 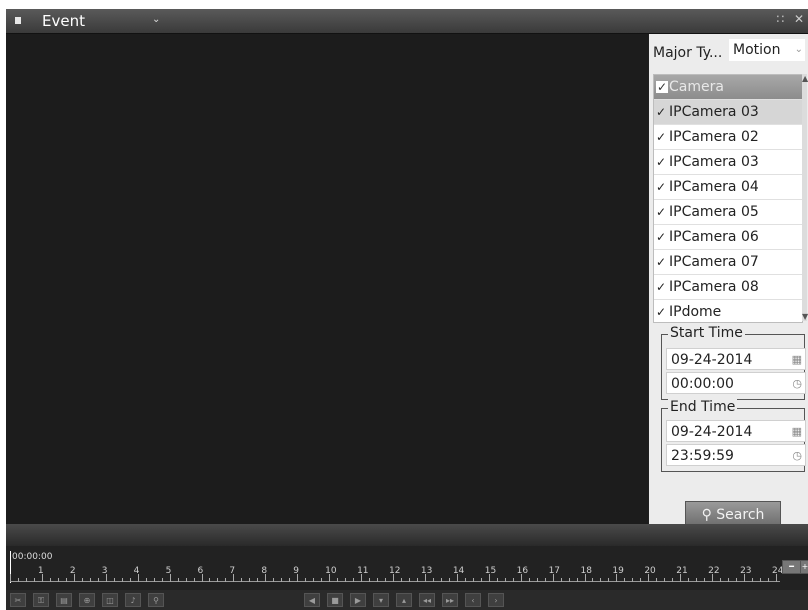 What do you see at coordinates (728, 187) in the screenshot?
I see `camera-row: ✓ IPCamera 04` at bounding box center [728, 187].